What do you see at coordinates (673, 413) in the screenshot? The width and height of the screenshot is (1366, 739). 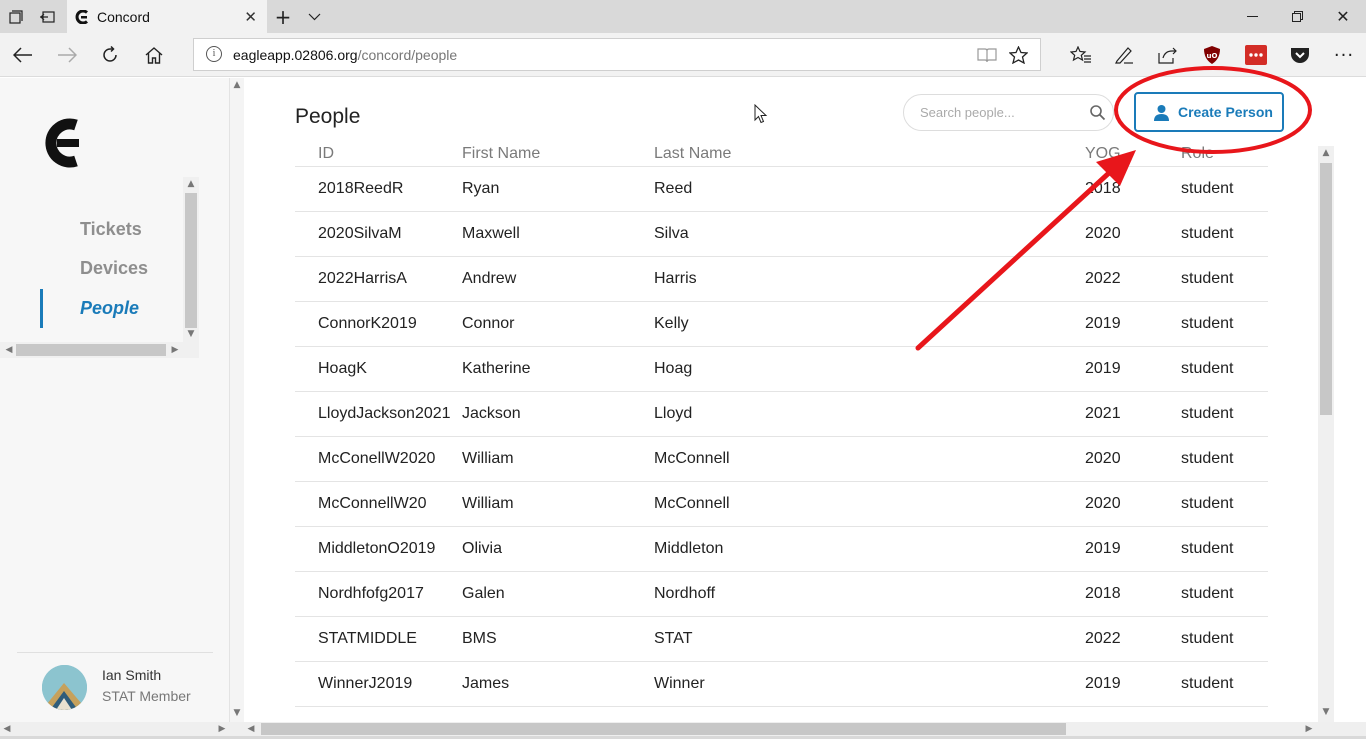 I see `cell-last-name: Lloyd` at bounding box center [673, 413].